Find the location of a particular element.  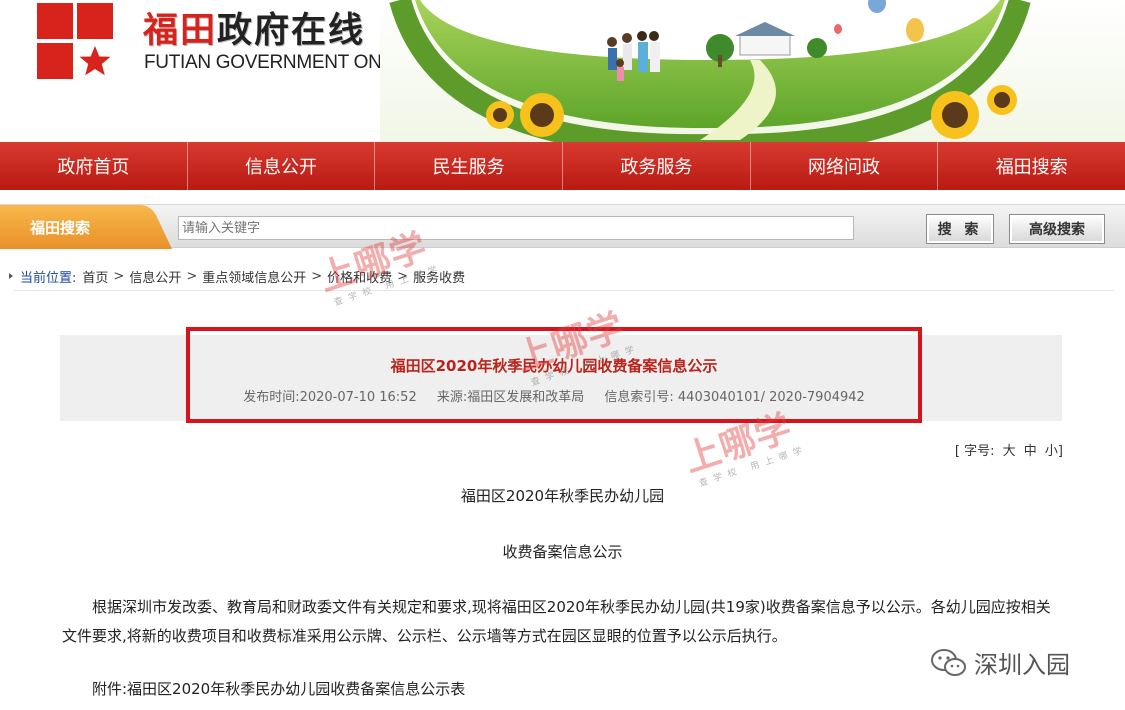

font-size-label: [ 字号: is located at coordinates (974, 451).